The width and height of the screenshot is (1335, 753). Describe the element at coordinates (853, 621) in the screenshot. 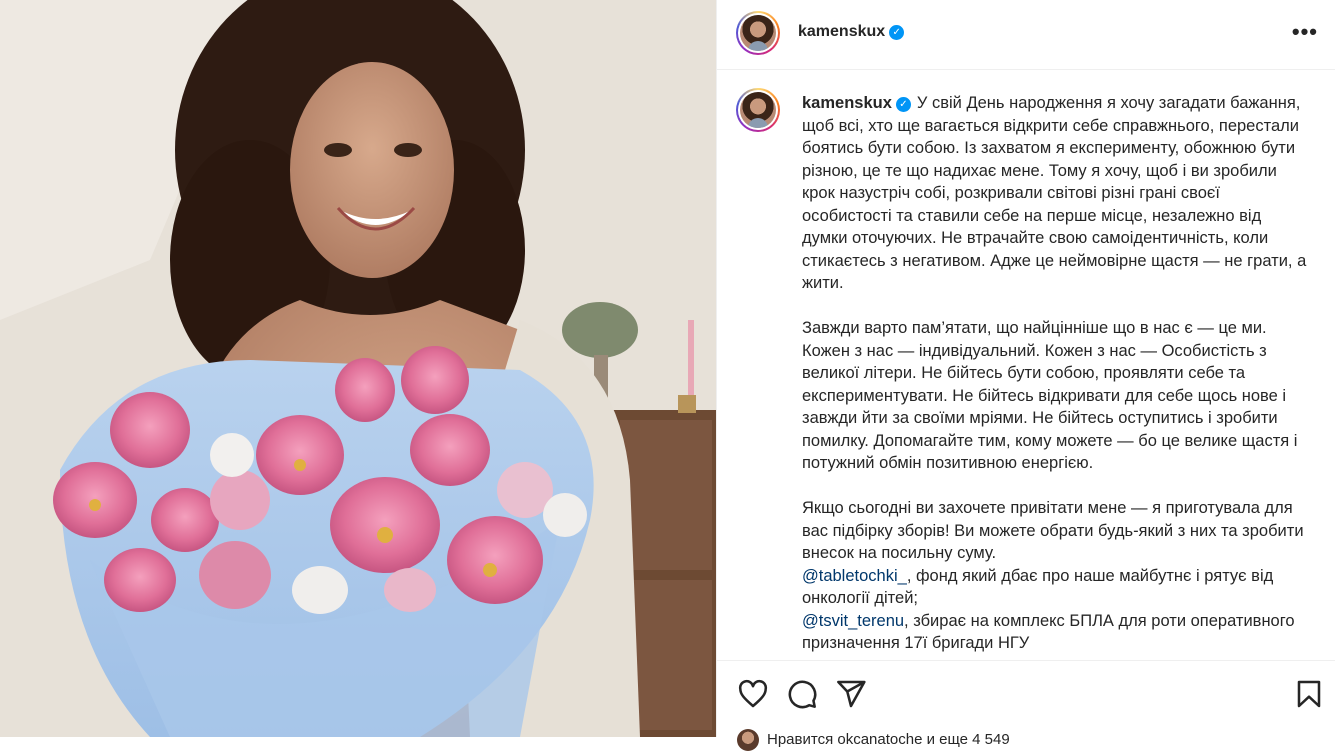

I see `mention-link: @tsvit_terenu` at that location.